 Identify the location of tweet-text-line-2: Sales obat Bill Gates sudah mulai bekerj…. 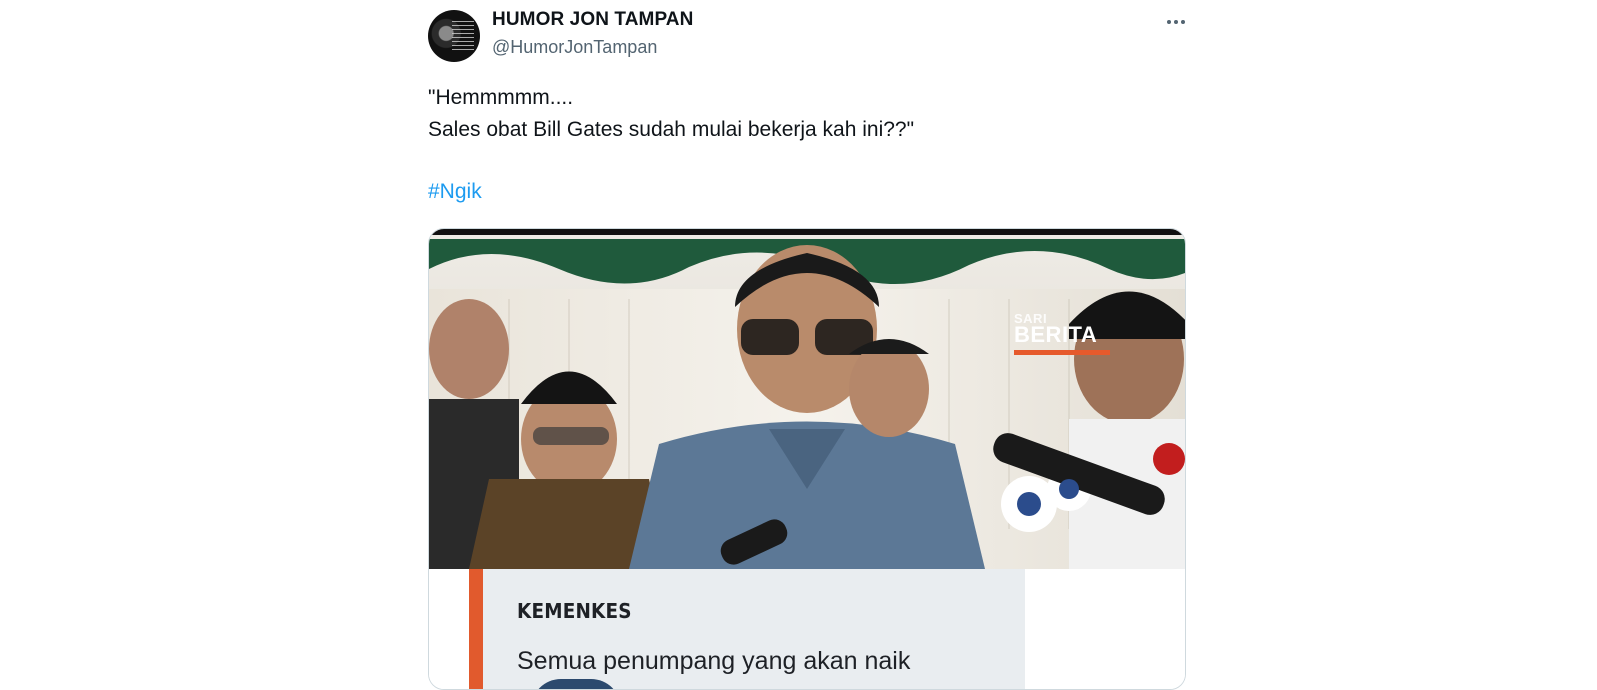
(671, 129).